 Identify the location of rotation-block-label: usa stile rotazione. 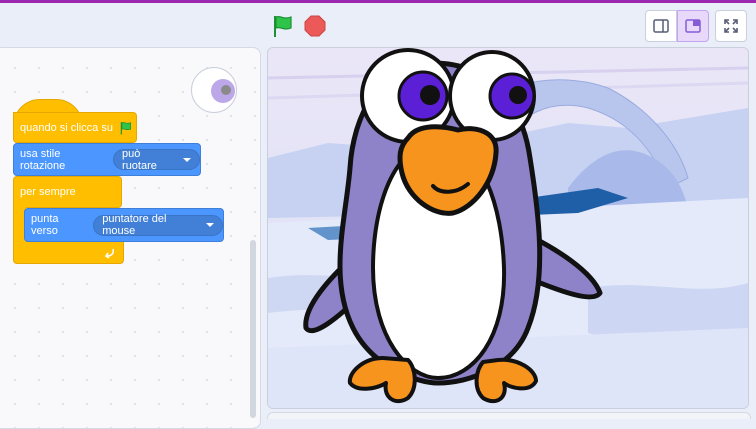
(43, 159).